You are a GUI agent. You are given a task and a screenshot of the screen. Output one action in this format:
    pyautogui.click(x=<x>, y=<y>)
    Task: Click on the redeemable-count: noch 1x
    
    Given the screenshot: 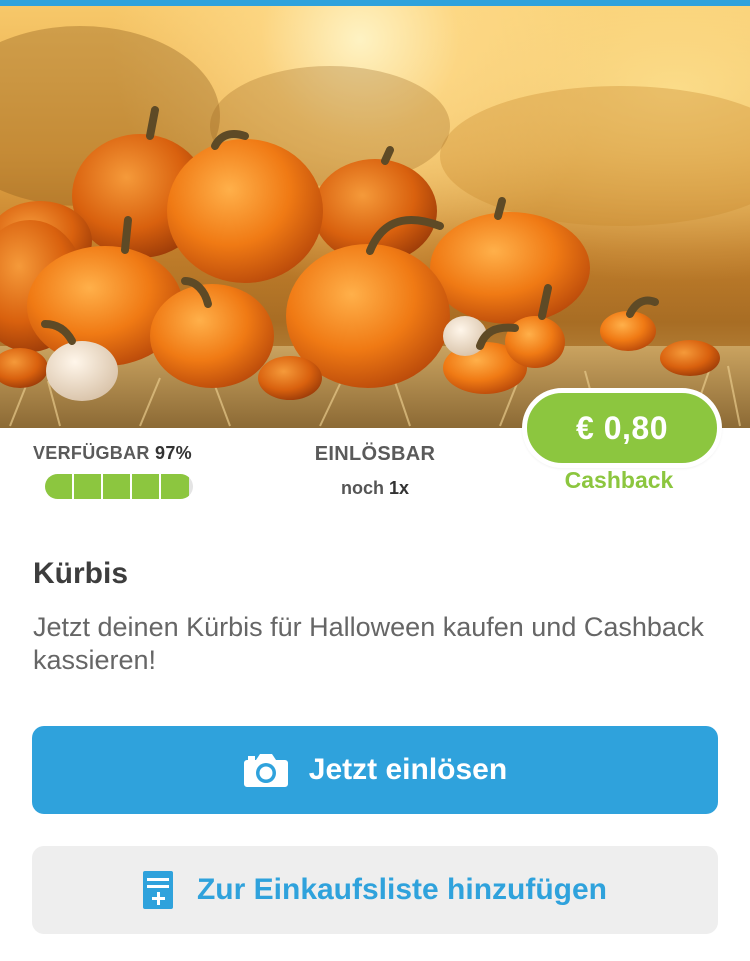 What is the action you would take?
    pyautogui.click(x=375, y=488)
    